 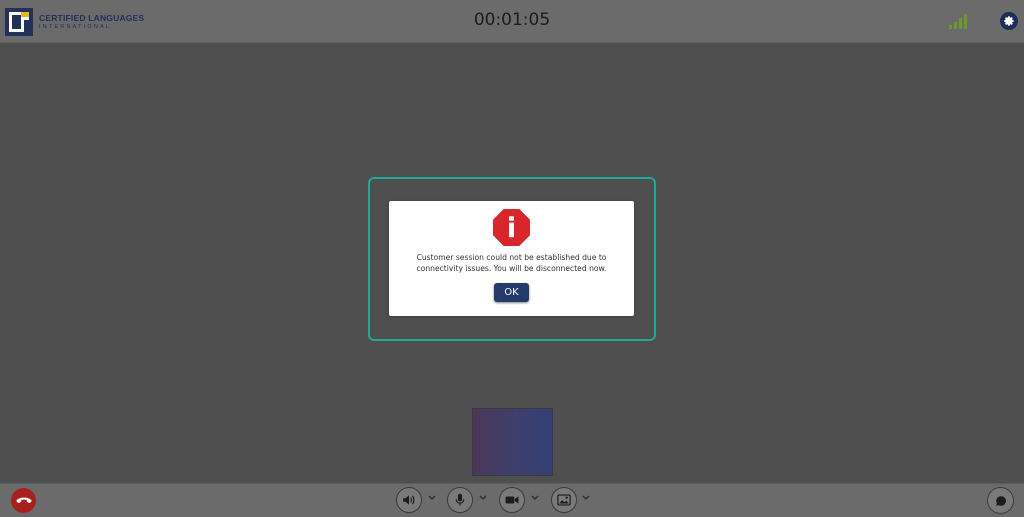 I want to click on phone-hangup-icon, so click(x=23, y=500).